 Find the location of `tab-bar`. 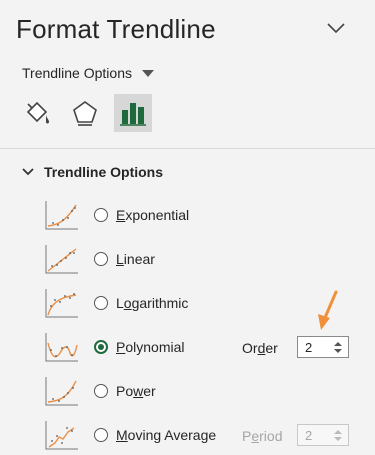

tab-bar is located at coordinates (85, 114).